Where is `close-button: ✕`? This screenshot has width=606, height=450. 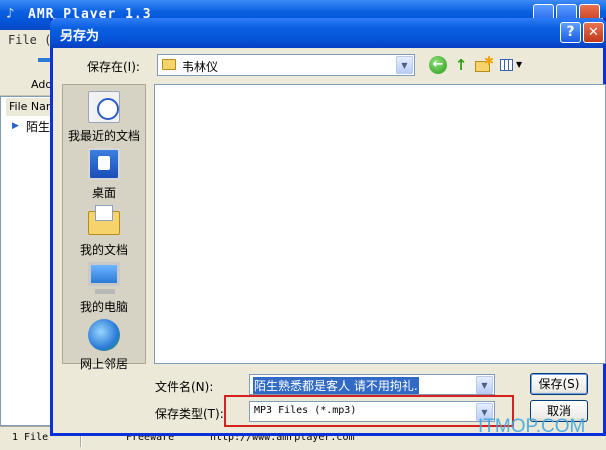 close-button: ✕ is located at coordinates (593, 32).